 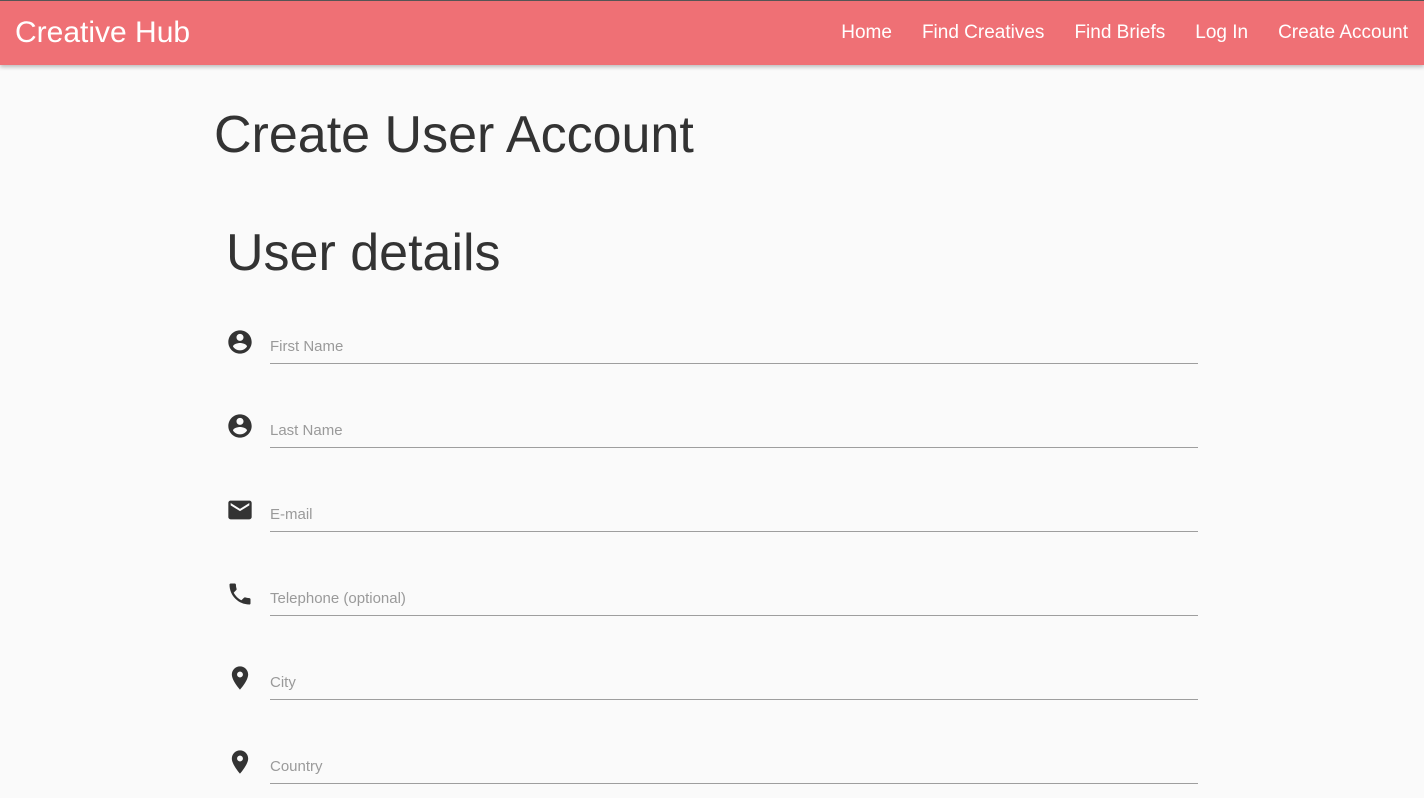 What do you see at coordinates (983, 33) in the screenshot?
I see `nav-link-find-creatives: Find Creatives` at bounding box center [983, 33].